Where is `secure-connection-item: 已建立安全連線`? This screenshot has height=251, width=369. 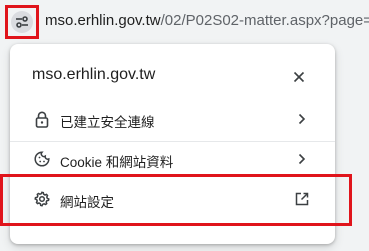 secure-connection-item: 已建立安全連線 is located at coordinates (172, 119).